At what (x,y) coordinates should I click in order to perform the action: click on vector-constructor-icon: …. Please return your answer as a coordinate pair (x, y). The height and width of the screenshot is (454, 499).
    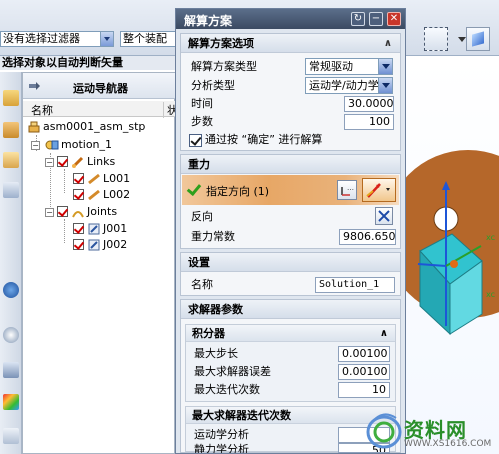
    Looking at the image, I should click on (347, 190).